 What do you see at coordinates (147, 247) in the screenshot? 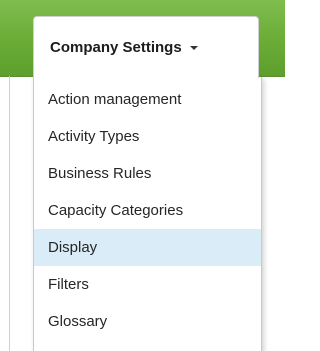
I see `menu-item-display: Display` at bounding box center [147, 247].